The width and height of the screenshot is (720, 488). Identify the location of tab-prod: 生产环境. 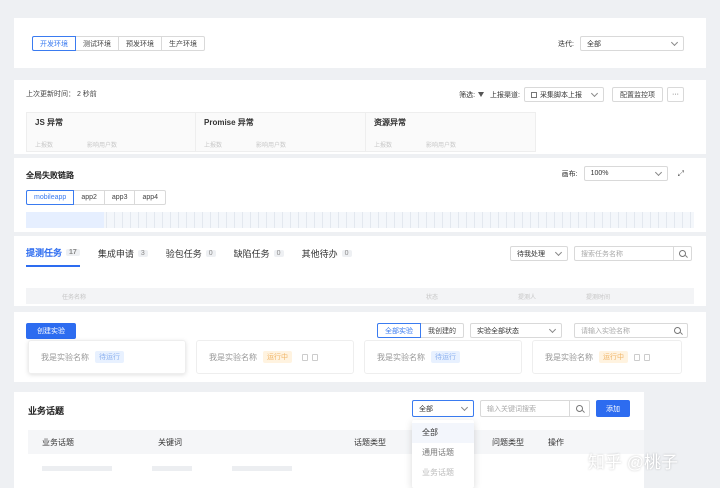
(183, 43).